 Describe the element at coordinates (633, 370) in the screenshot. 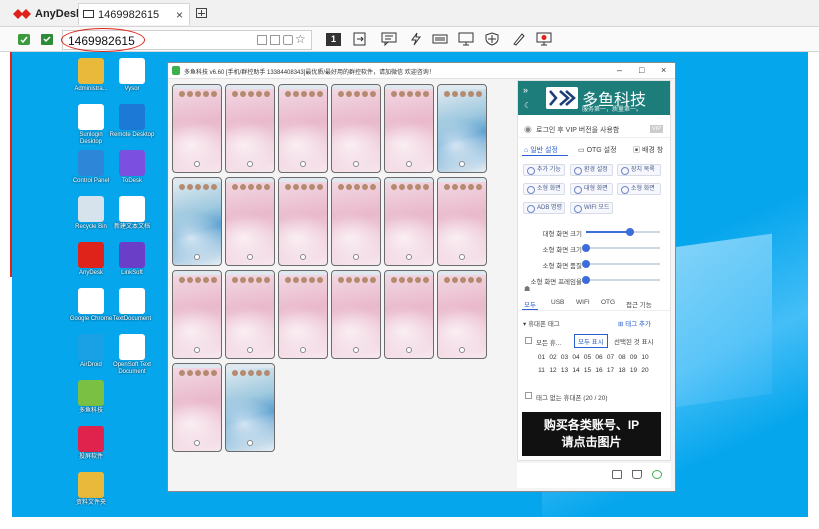

I see `device-number: 19` at that location.